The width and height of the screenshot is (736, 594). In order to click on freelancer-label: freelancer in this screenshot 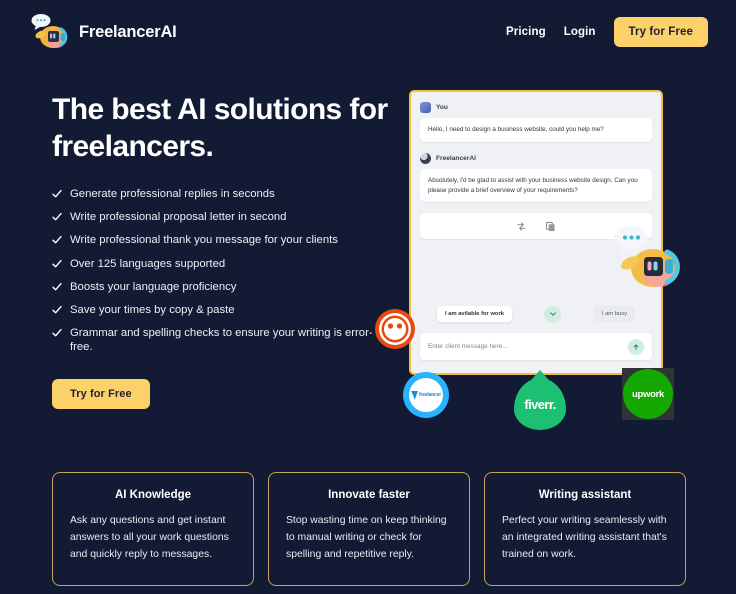, I will do `click(430, 395)`.